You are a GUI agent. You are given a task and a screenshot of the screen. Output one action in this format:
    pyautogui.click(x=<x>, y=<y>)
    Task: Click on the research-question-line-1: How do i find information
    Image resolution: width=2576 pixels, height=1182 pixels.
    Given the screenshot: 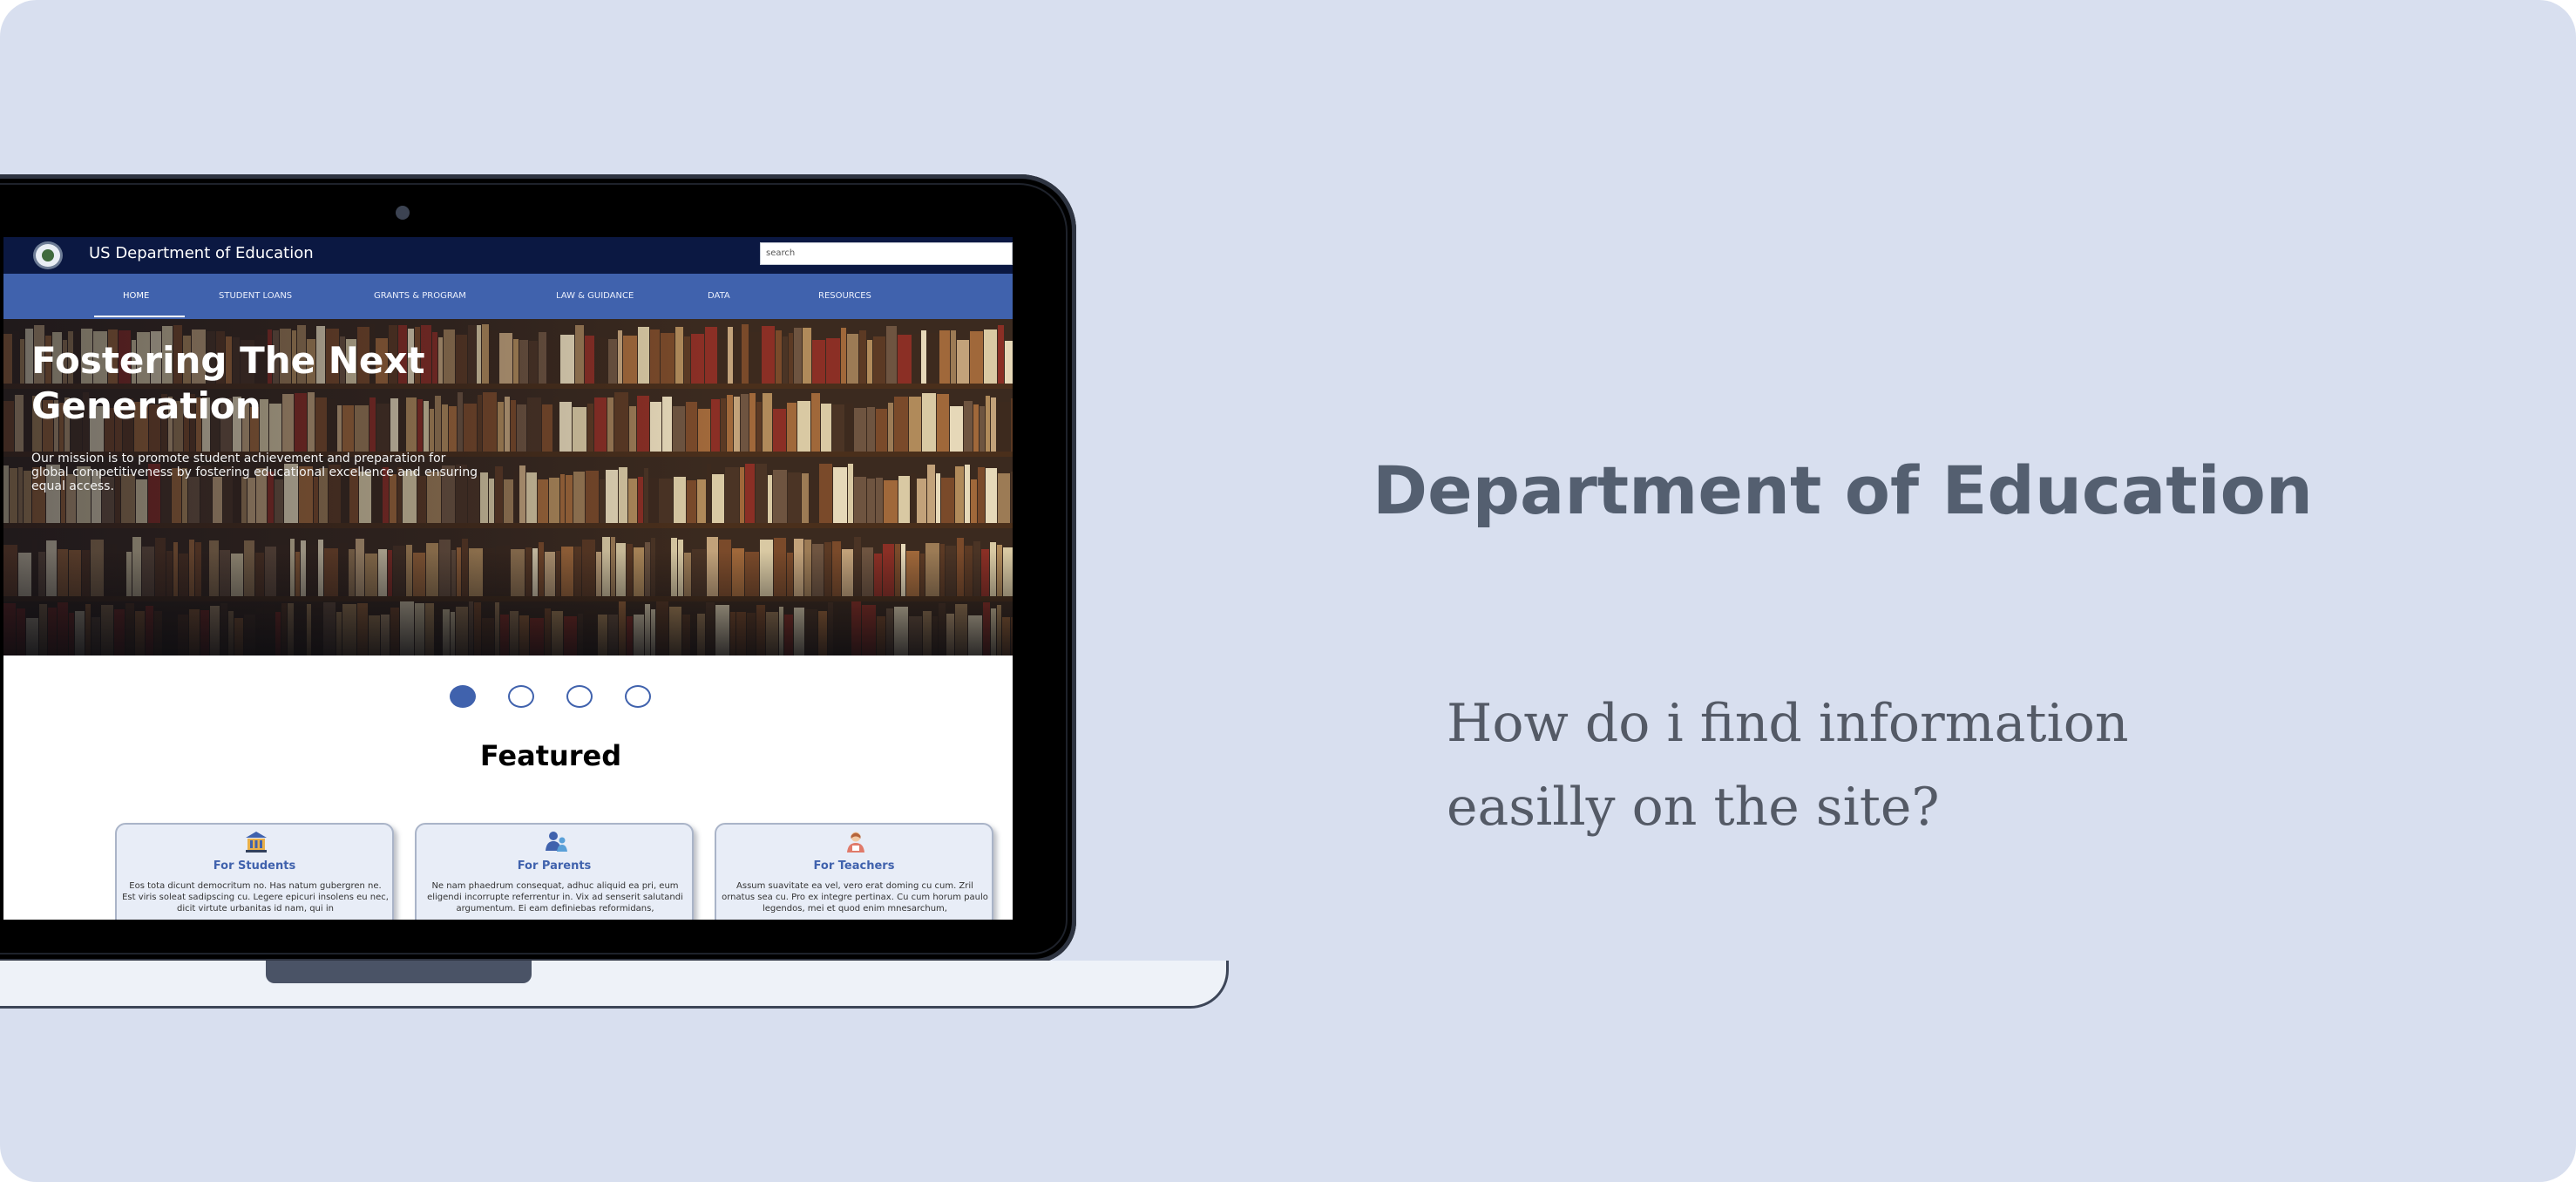 What is the action you would take?
    pyautogui.click(x=1788, y=724)
    